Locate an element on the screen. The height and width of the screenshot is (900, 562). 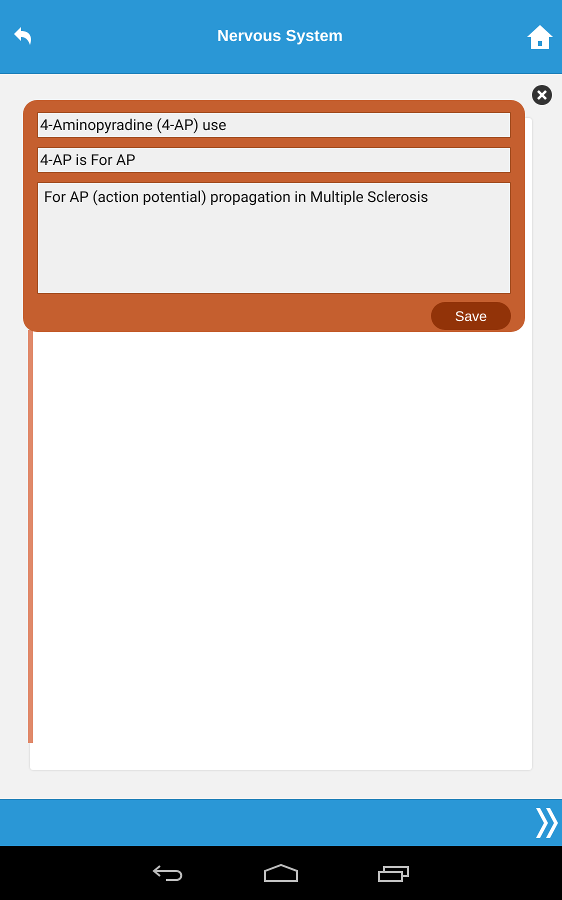
subtitle-field: 4-AP is For AP is located at coordinates (274, 160).